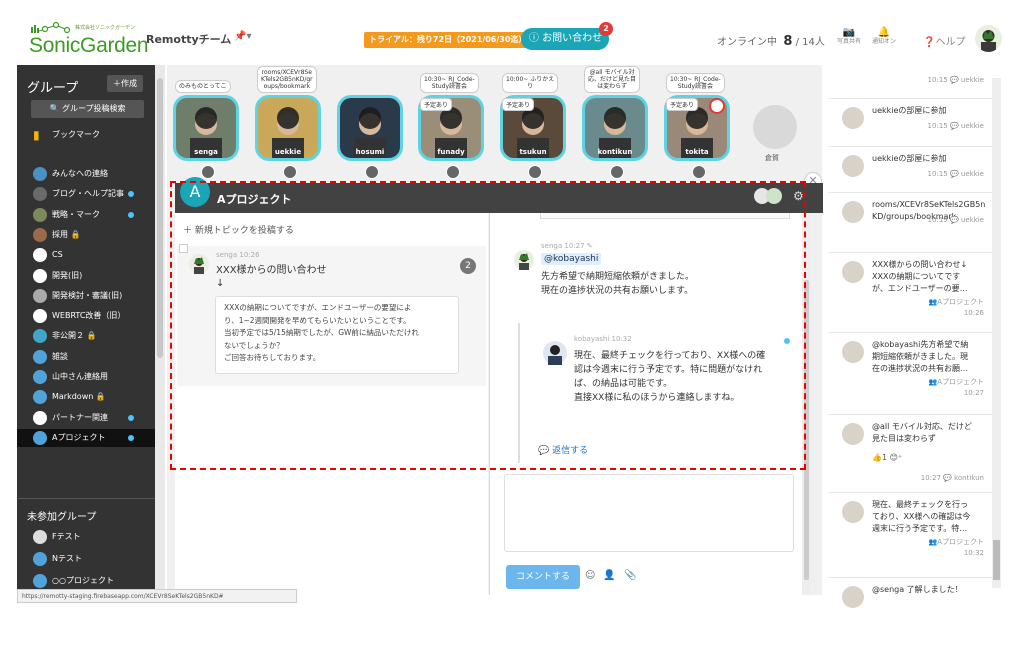  I want to click on room-video-tile: uekkie, so click(288, 128).